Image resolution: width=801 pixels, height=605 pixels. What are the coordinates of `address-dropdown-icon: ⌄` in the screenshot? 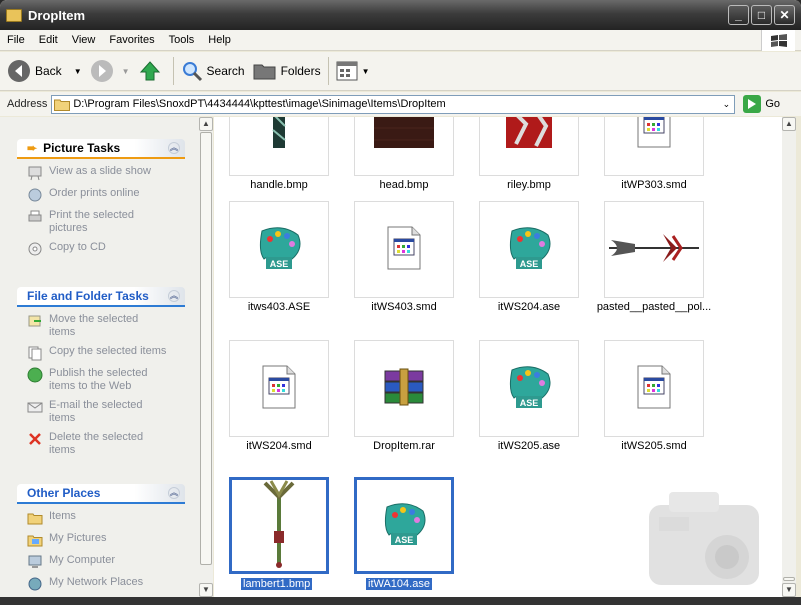 It's located at (726, 104).